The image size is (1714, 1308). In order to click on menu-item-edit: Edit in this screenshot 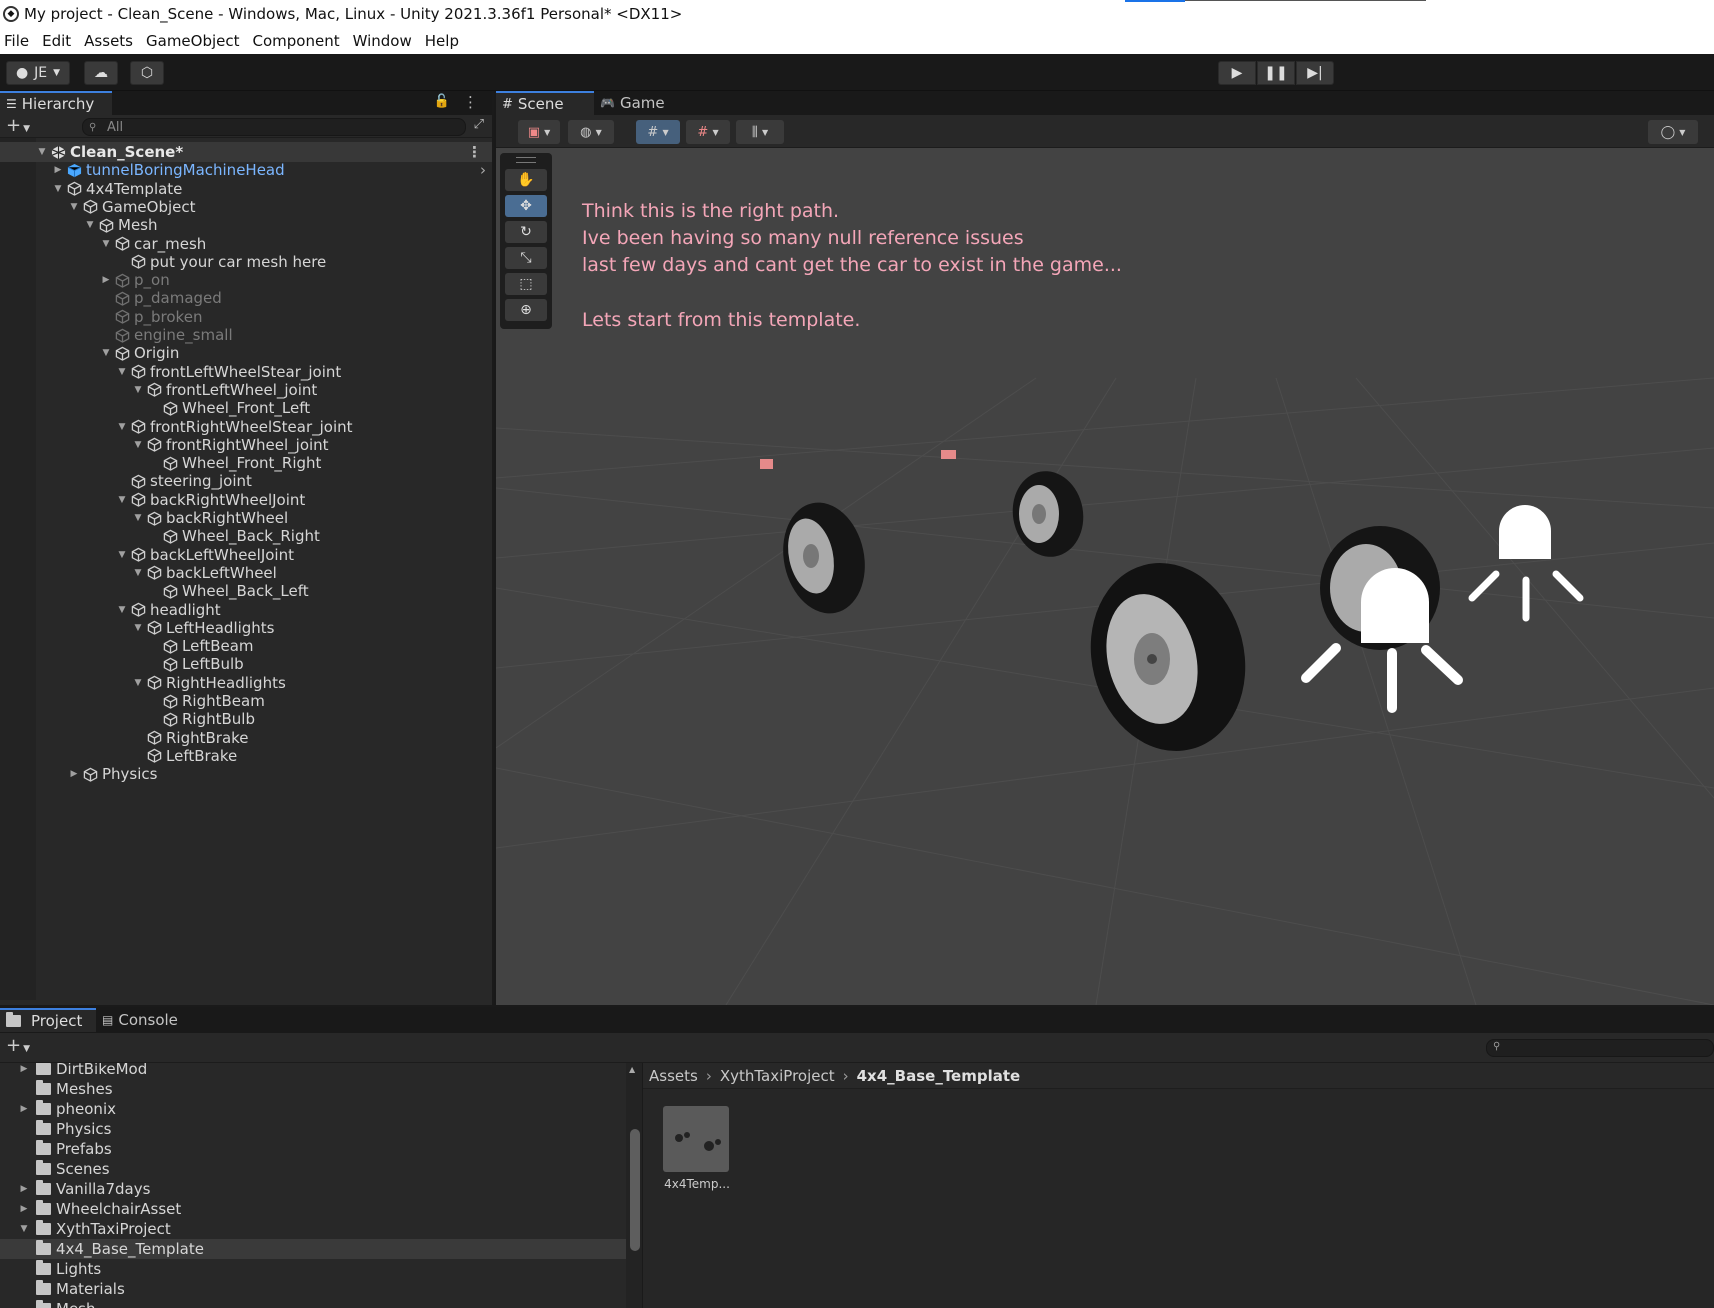, I will do `click(58, 41)`.